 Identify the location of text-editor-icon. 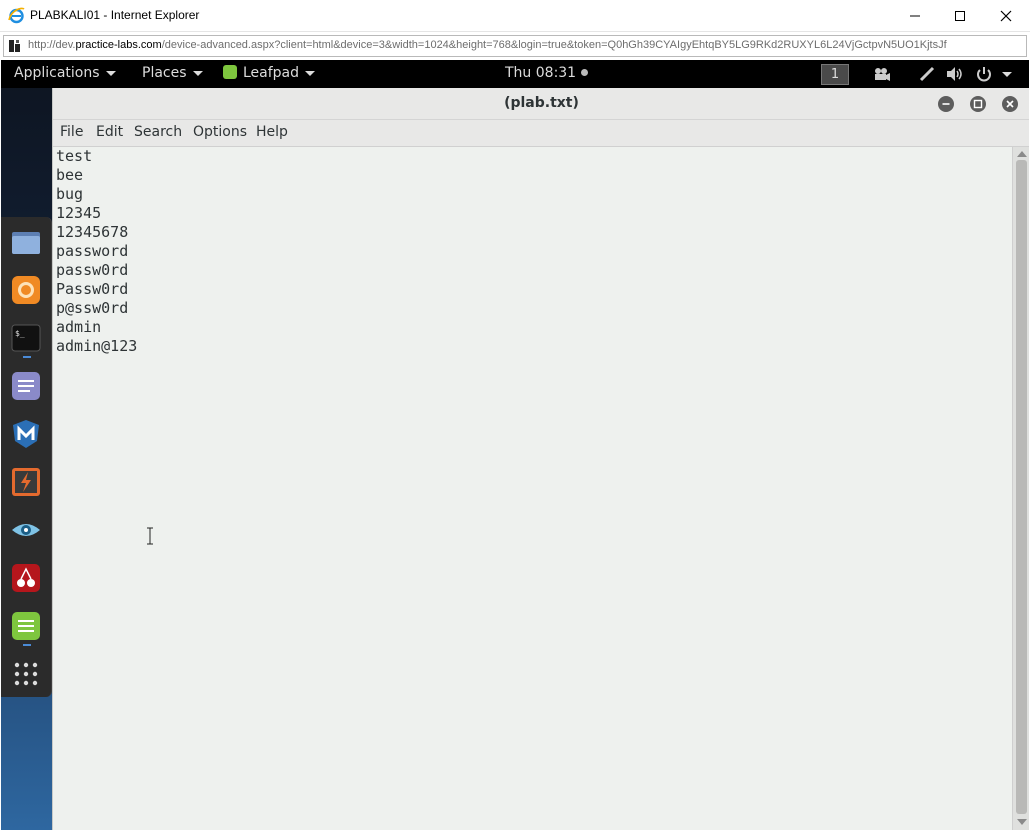
(26, 386).